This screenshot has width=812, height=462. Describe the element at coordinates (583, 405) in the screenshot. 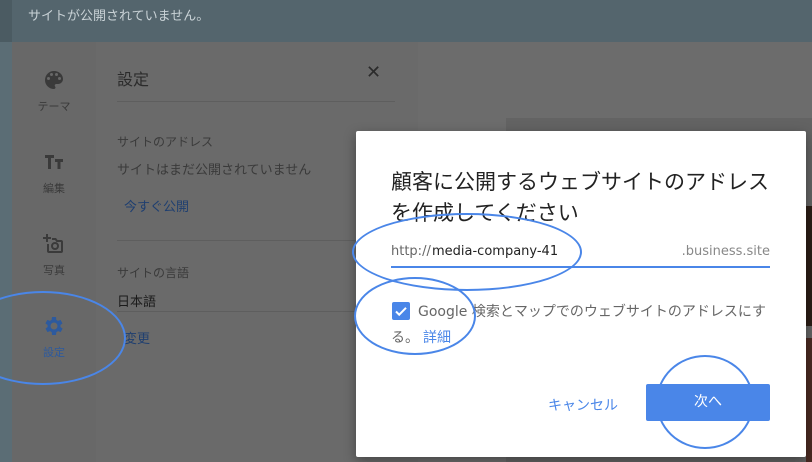

I see `cancel-button: キャンセル` at that location.